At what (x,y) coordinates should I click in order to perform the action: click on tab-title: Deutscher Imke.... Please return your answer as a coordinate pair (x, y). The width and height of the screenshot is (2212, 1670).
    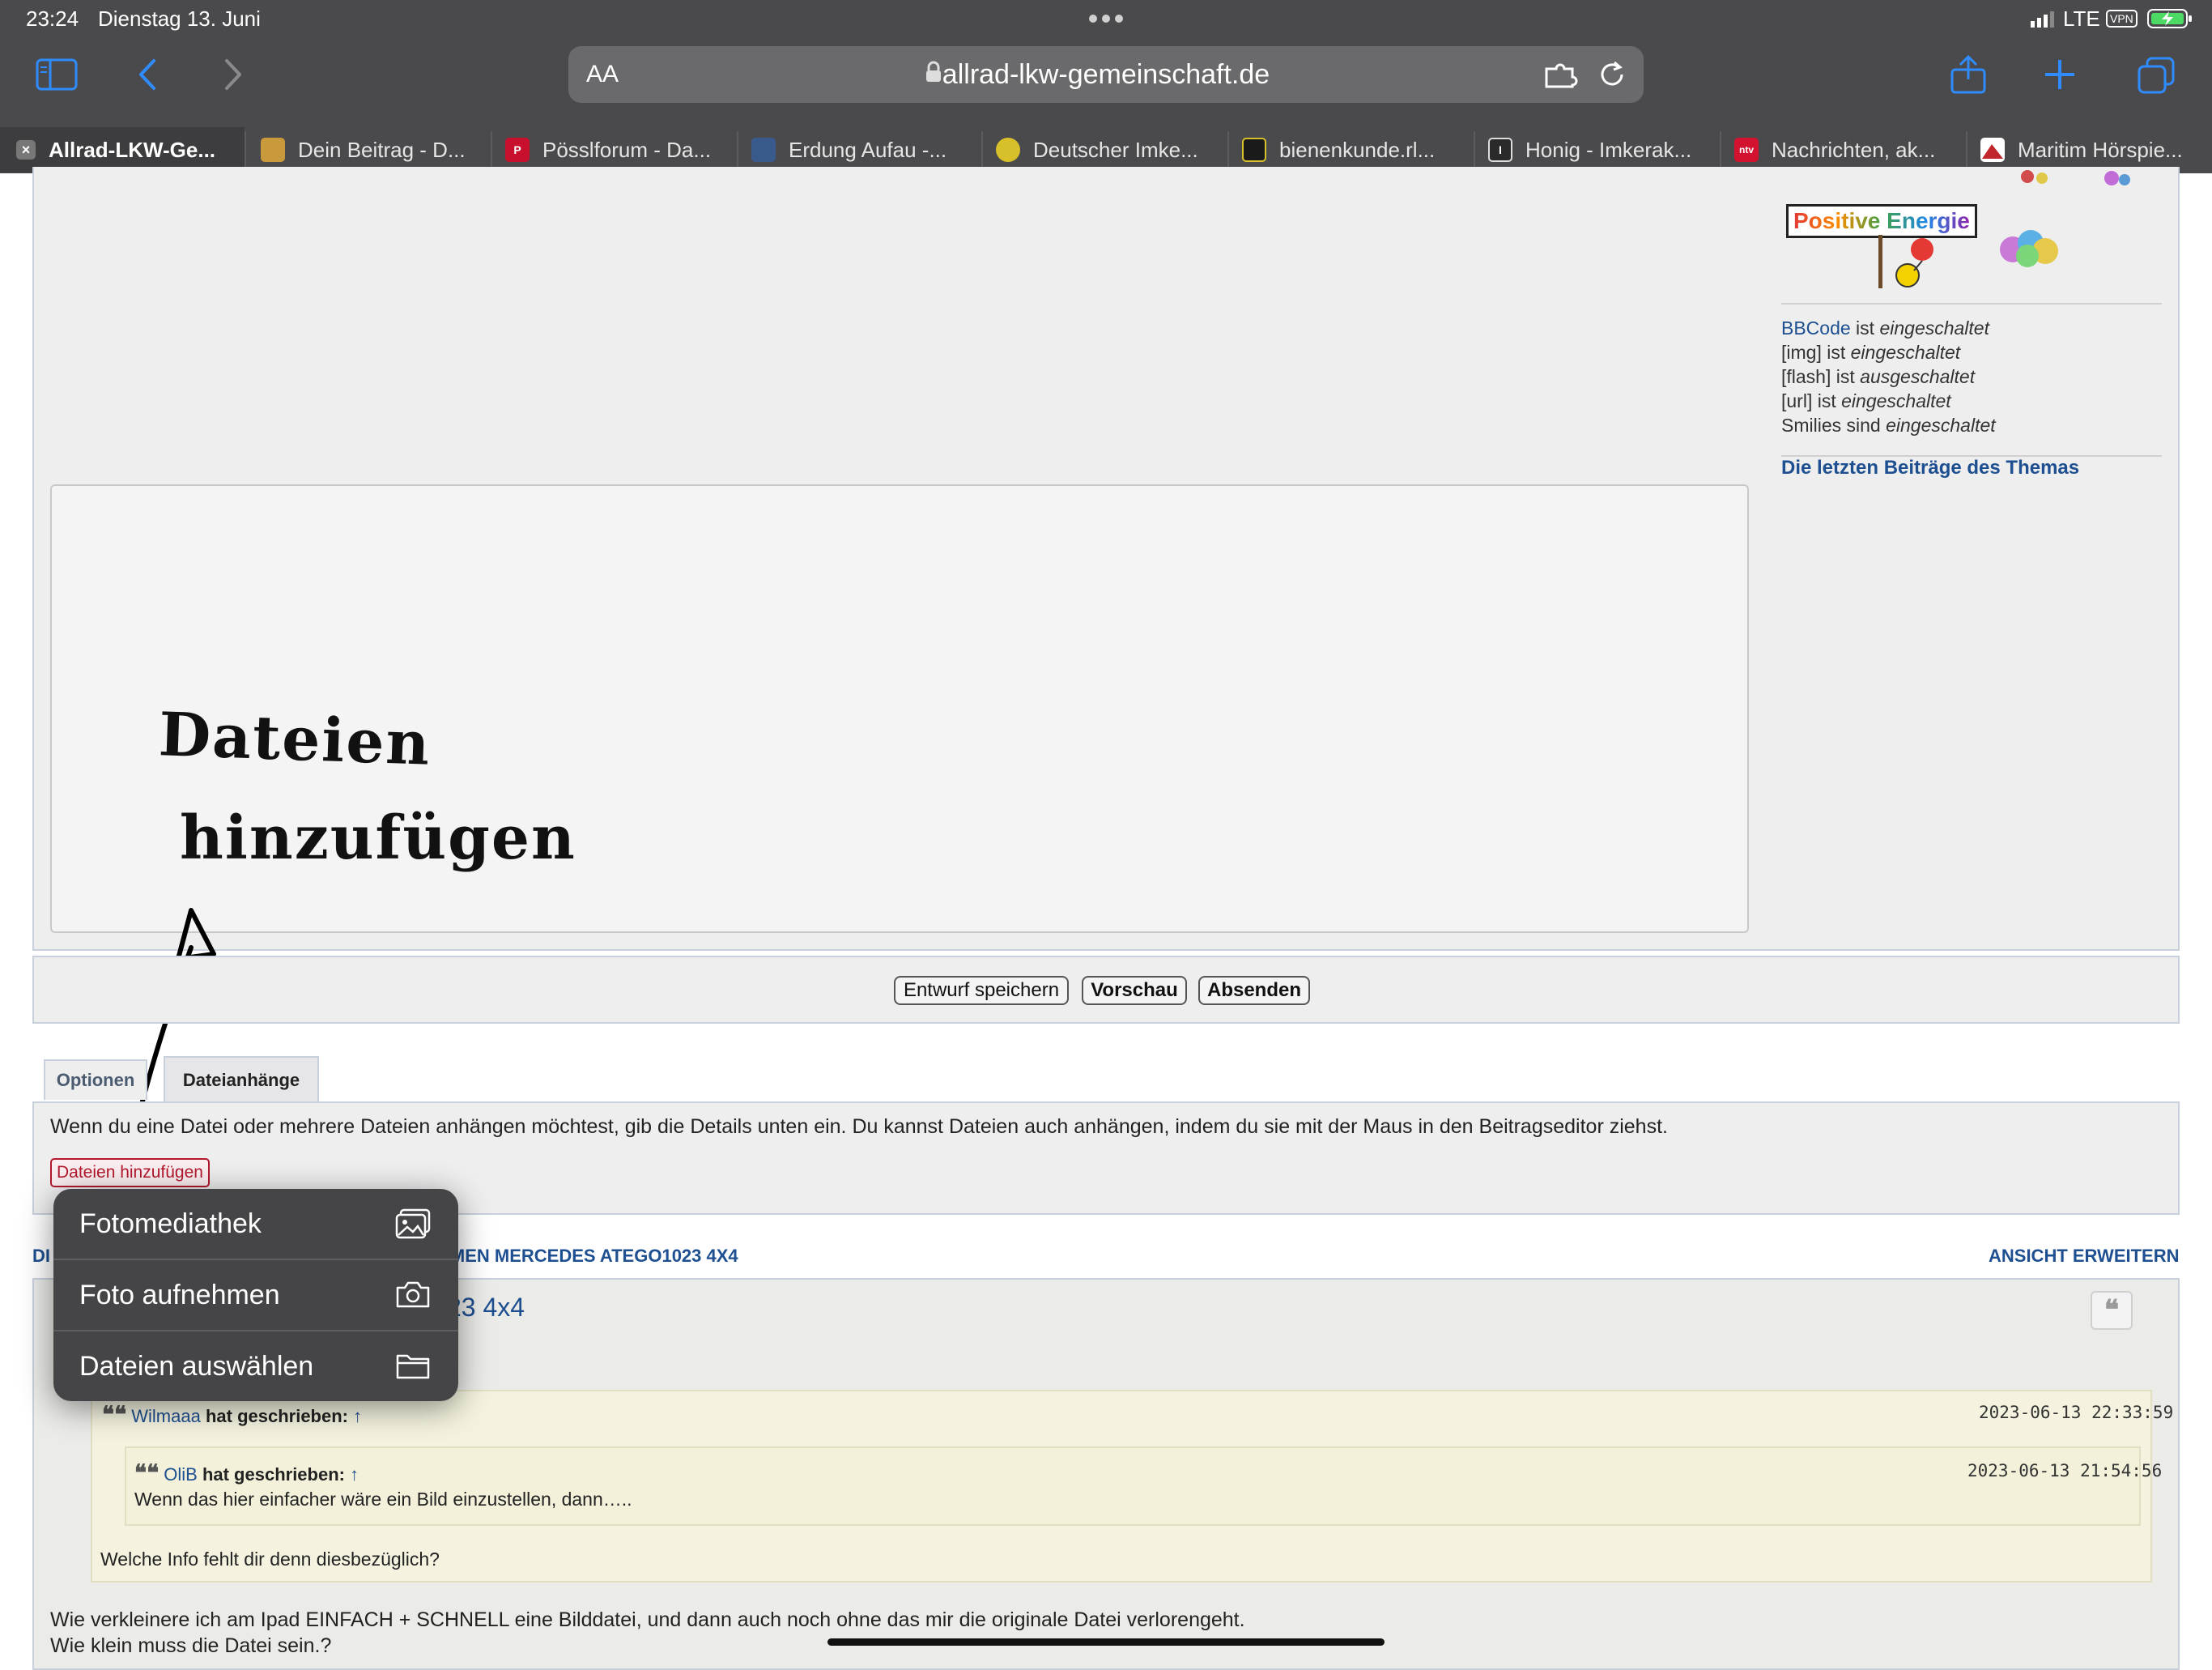
    Looking at the image, I should click on (1115, 149).